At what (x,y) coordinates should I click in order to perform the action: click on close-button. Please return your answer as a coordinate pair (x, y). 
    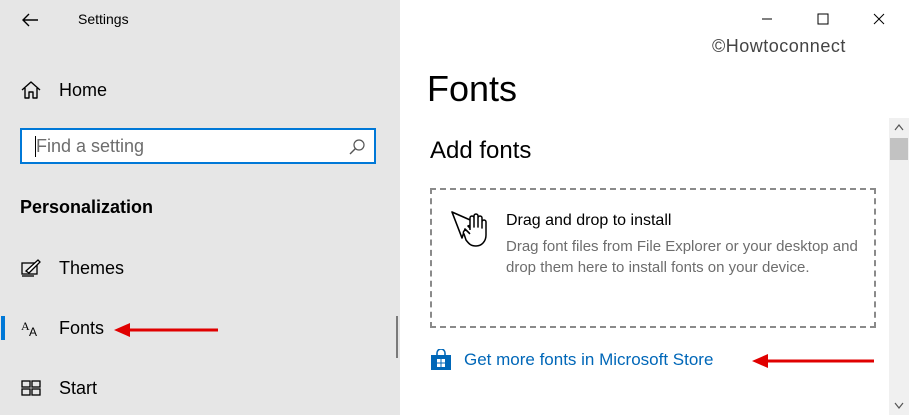
    Looking at the image, I should click on (879, 19).